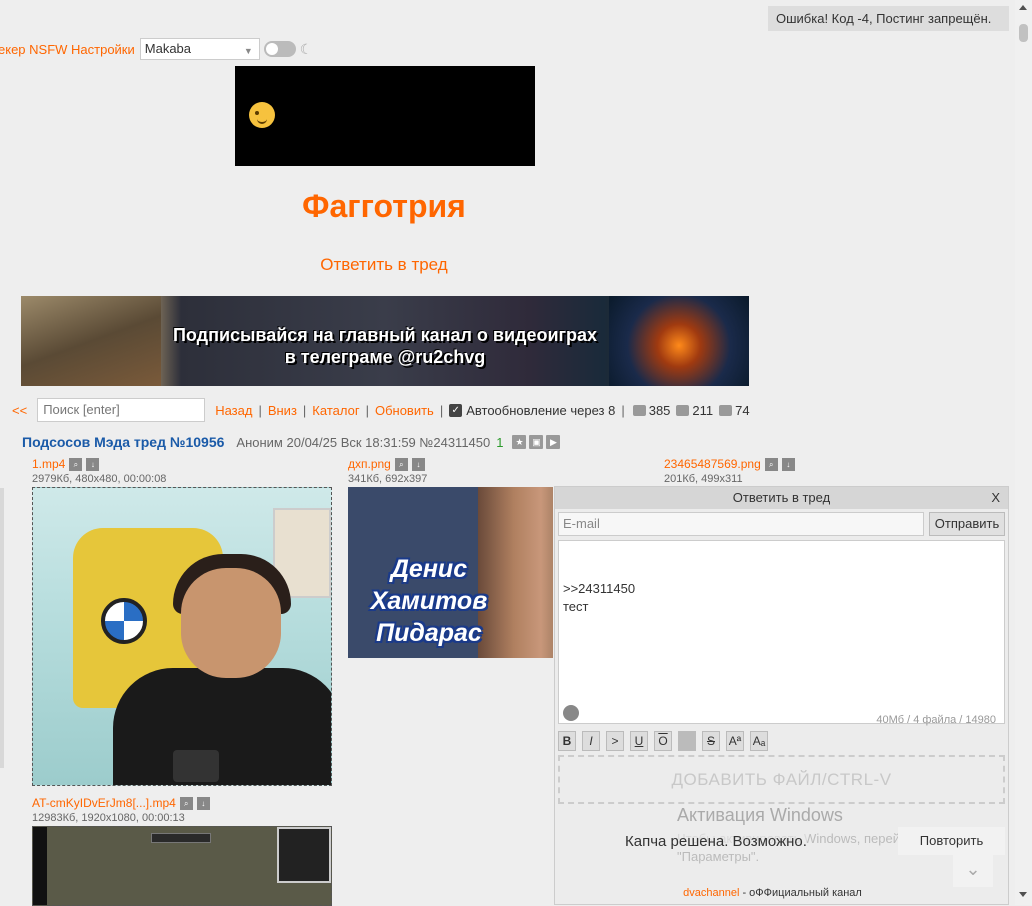 The image size is (1032, 906). Describe the element at coordinates (199, 49) in the screenshot. I see `style-select: Makaba ▼` at that location.